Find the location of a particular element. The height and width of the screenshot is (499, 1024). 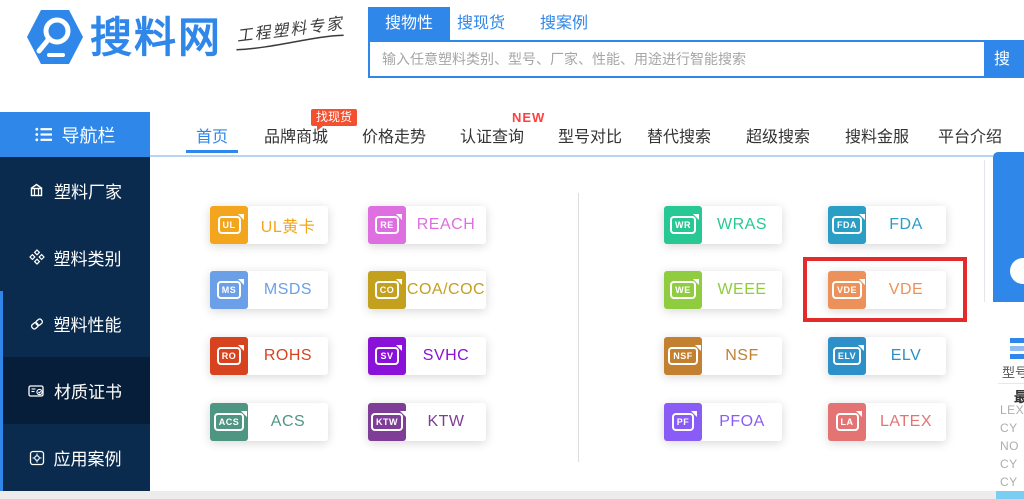

cert-card-rohs: RO ROHS is located at coordinates (269, 356).